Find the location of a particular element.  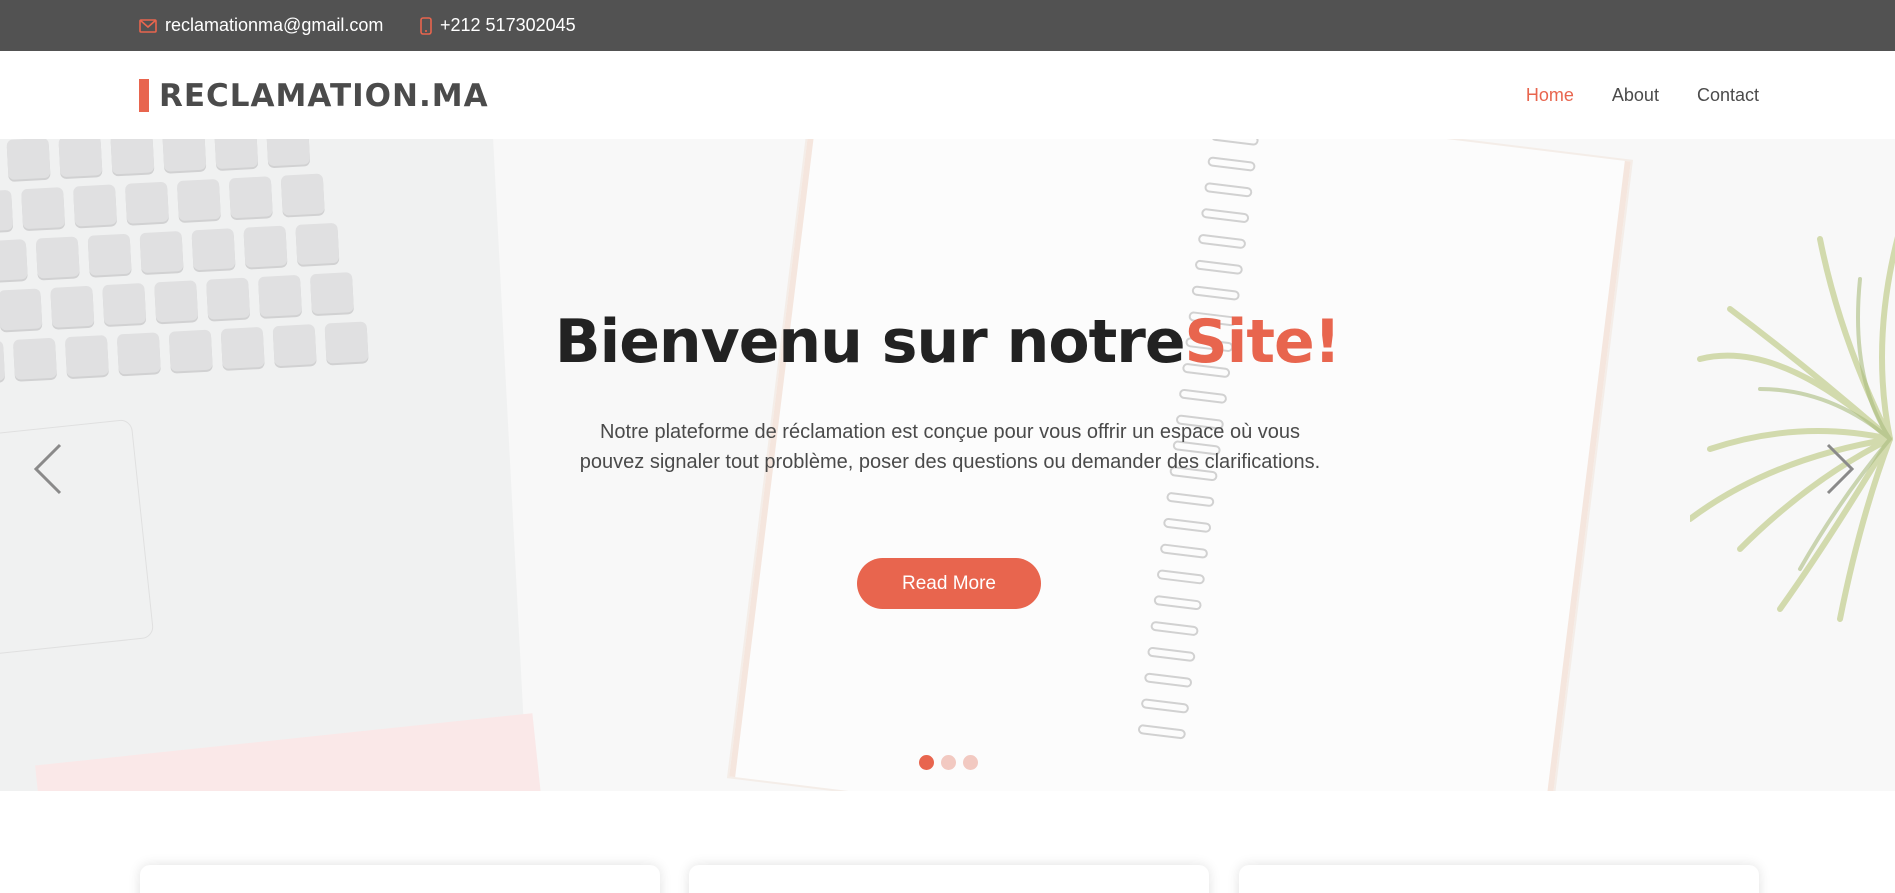

top-contact-bar: reclamationma@gmail.com +212 517302045 is located at coordinates (947, 25).